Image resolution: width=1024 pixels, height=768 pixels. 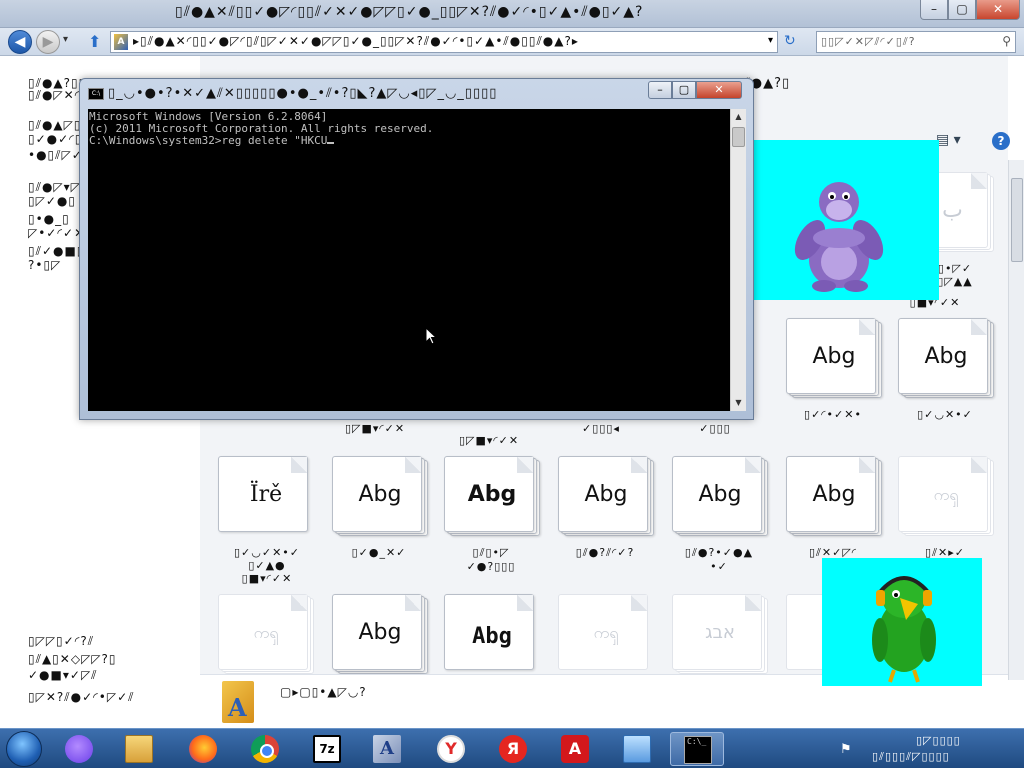 I want to click on see-also-link: ▯◸✕?⫽●✓◜•◸✓⫽, so click(x=113, y=697).